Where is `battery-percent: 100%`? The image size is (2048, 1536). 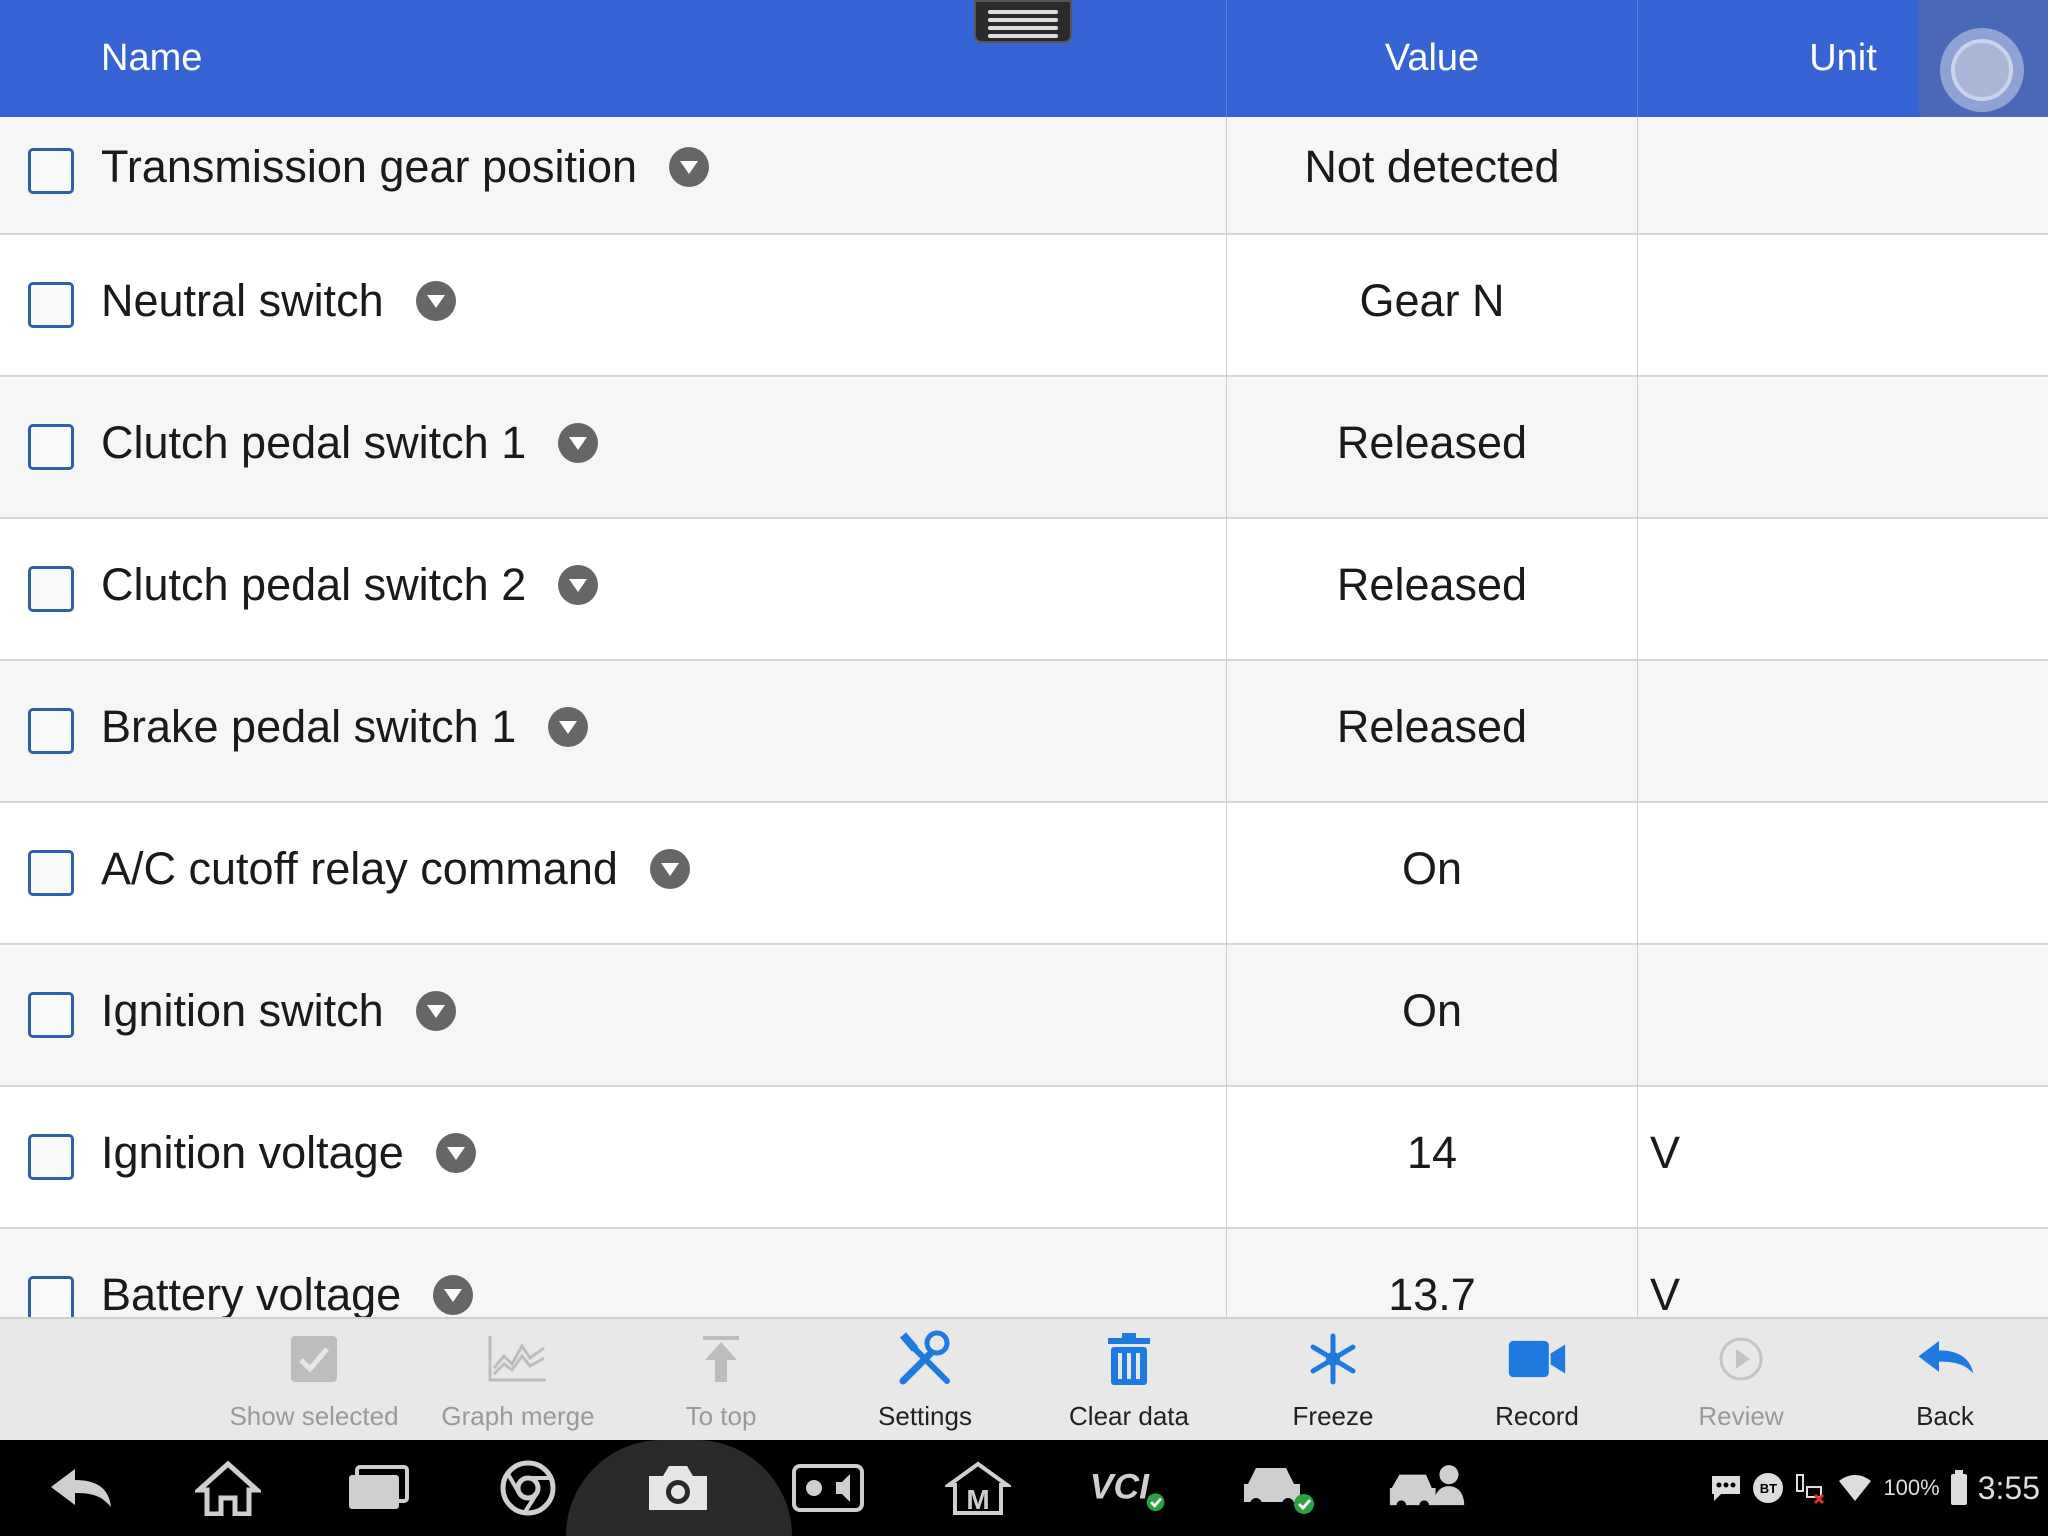
battery-percent: 100% is located at coordinates (1911, 1487).